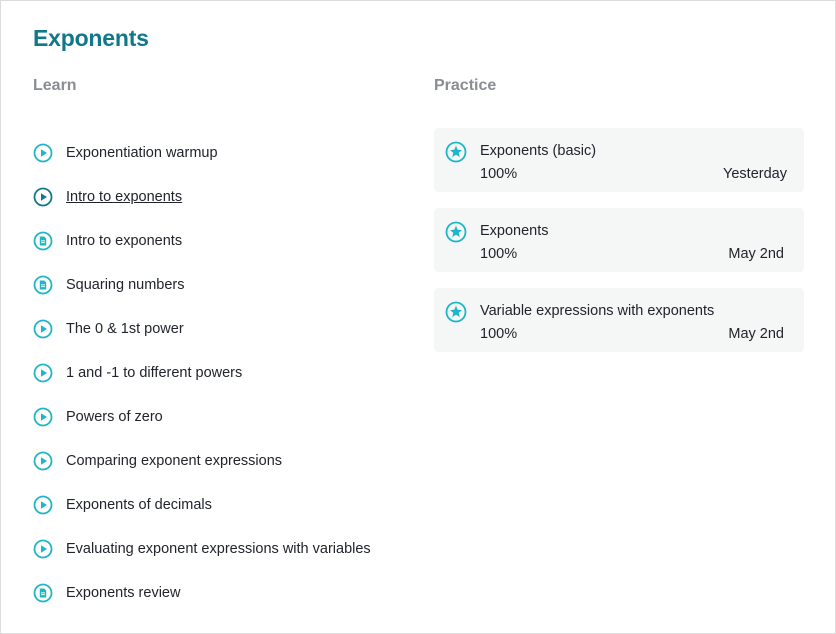  Describe the element at coordinates (465, 85) in the screenshot. I see `practice-heading: Practice` at that location.